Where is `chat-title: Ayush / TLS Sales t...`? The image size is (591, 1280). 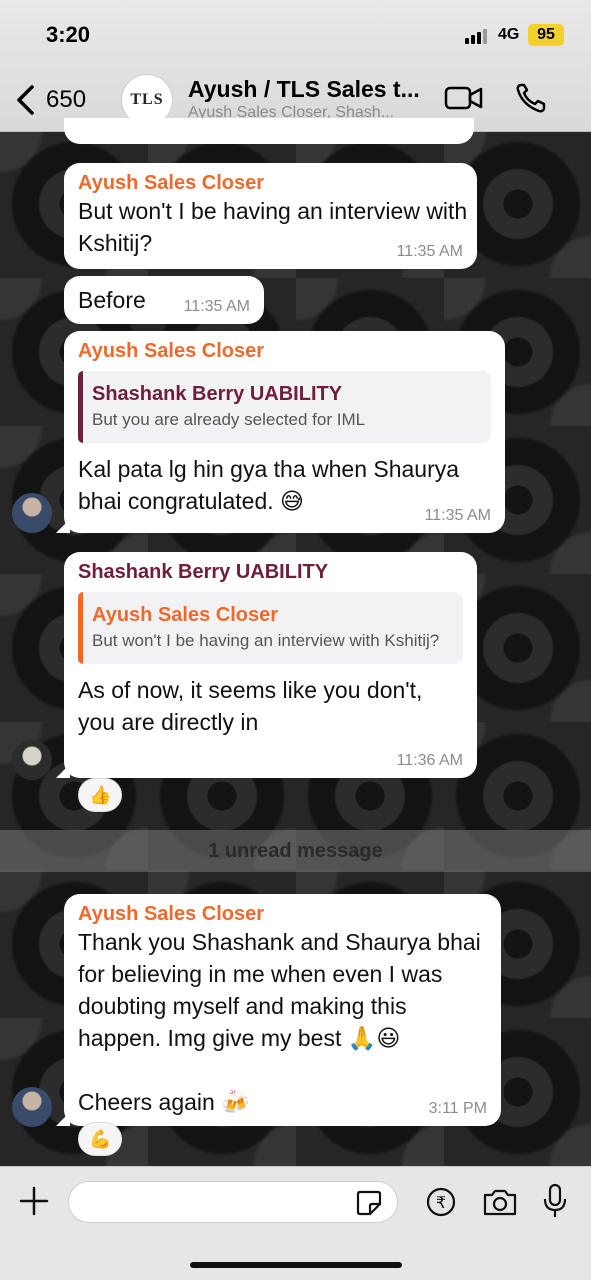 chat-title: Ayush / TLS Sales t... is located at coordinates (313, 89).